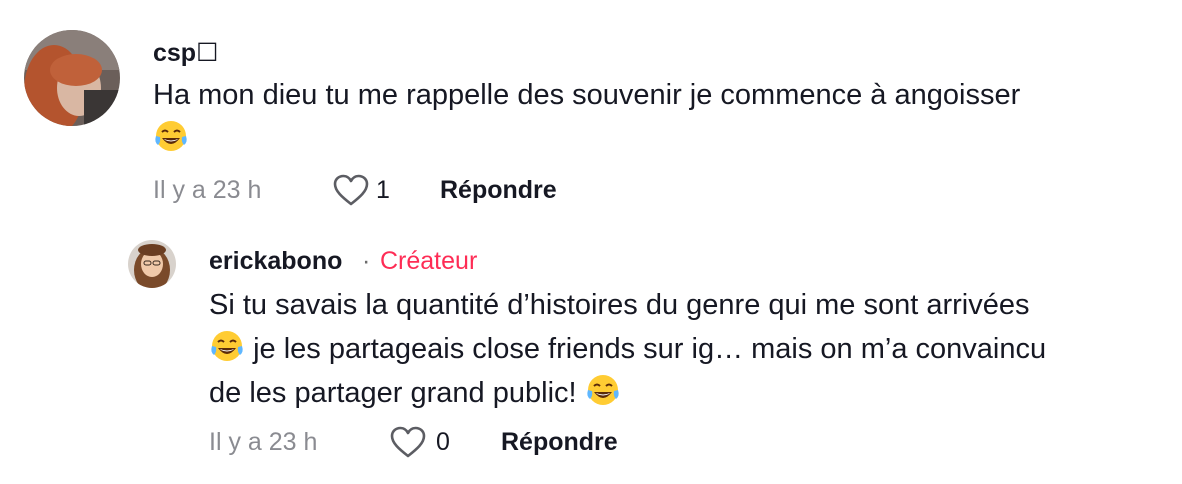 This screenshot has height=484, width=1182. Describe the element at coordinates (207, 190) in the screenshot. I see `comment-timestamp: Il y a 23 h` at that location.